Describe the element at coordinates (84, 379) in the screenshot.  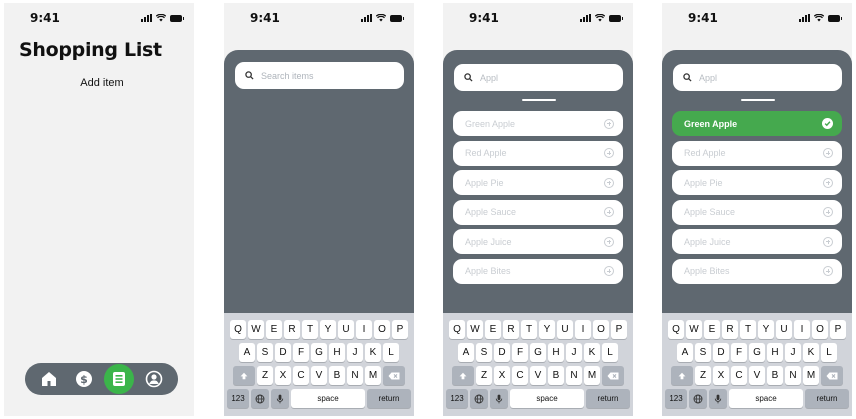
I see `nav-budget: $` at that location.